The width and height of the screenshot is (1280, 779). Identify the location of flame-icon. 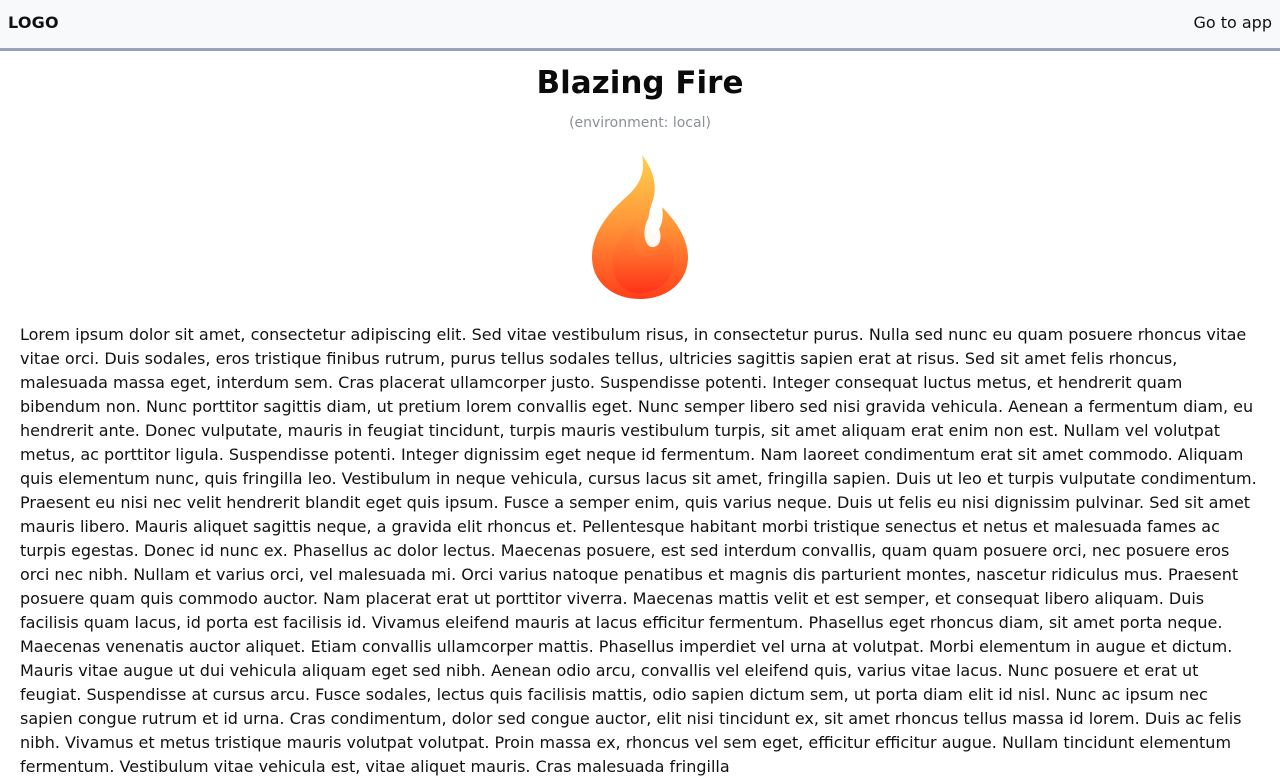
(640, 227).